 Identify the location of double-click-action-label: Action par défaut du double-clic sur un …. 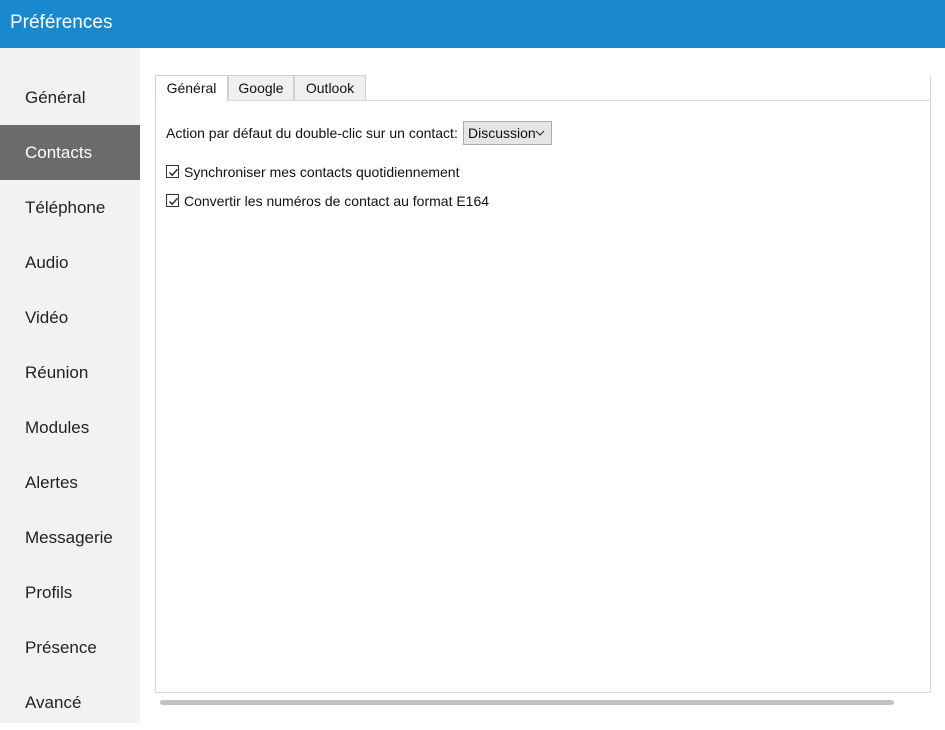
(312, 133).